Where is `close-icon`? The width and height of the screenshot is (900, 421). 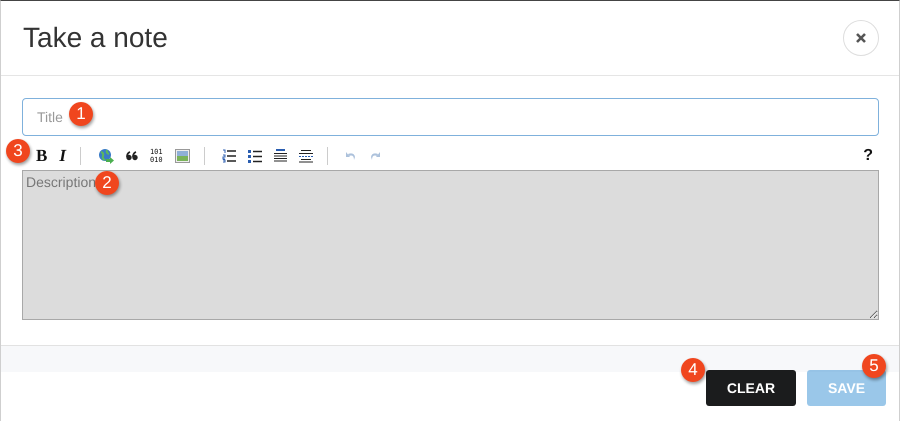
close-icon is located at coordinates (861, 38).